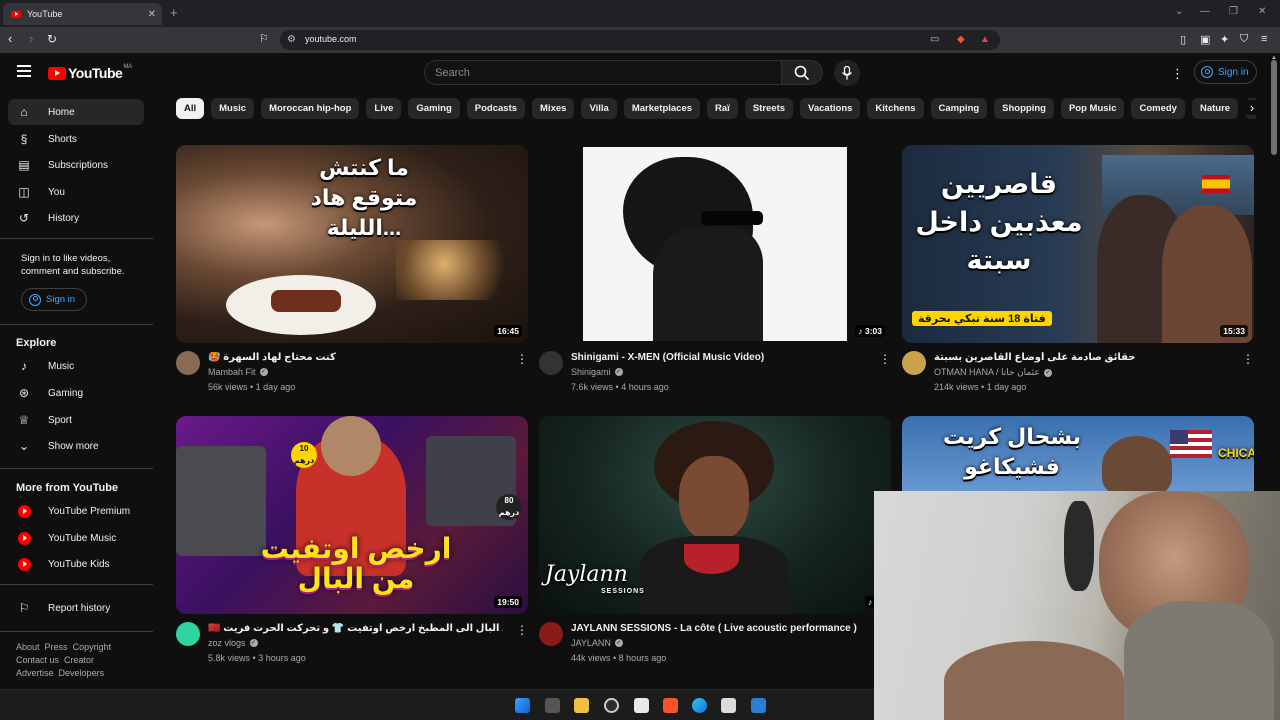 Image resolution: width=1280 pixels, height=720 pixels. I want to click on chip-live: Live, so click(384, 108).